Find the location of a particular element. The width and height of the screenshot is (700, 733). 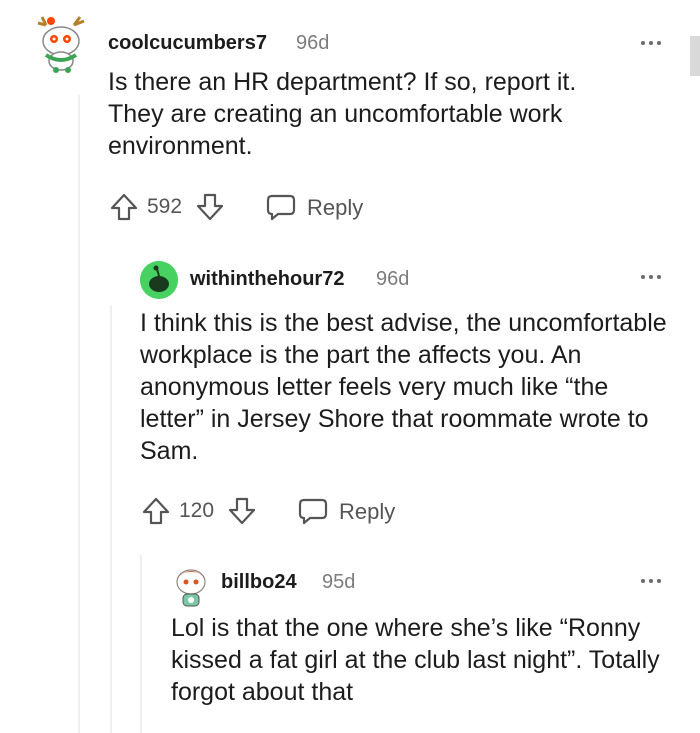

username: withinthehour72 is located at coordinates (267, 279).